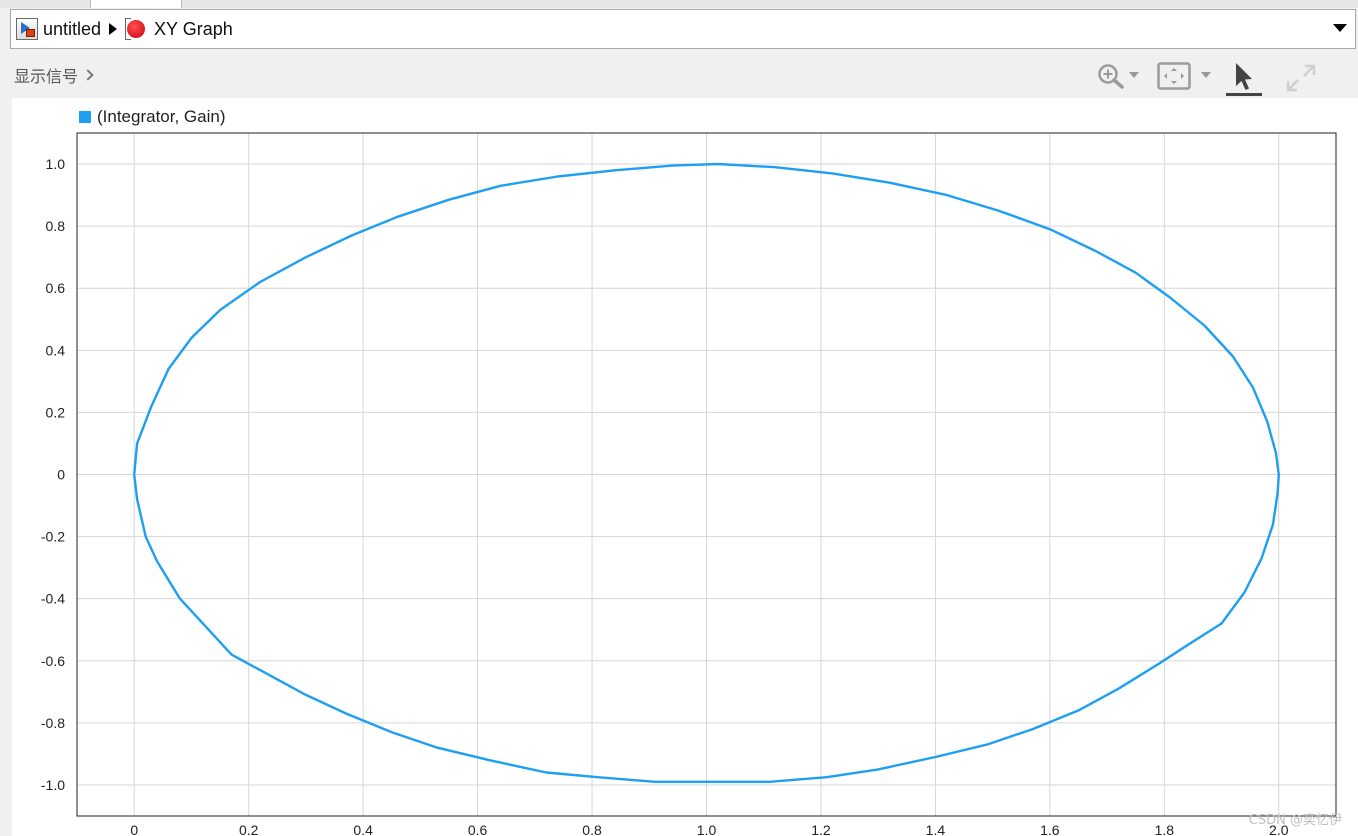  I want to click on y-tick-label: 0.4, so click(56, 350).